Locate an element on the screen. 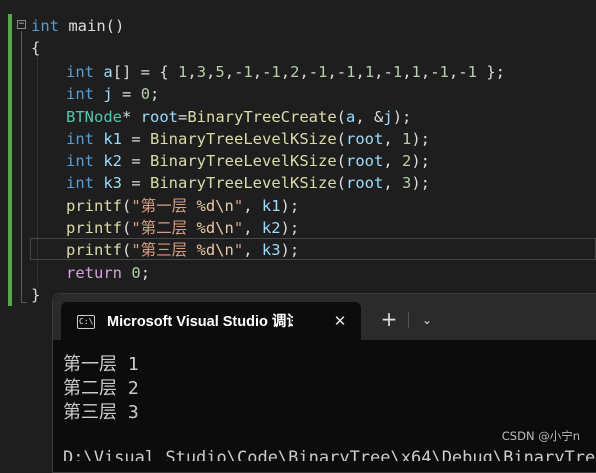  code-line: BTNode* root=BinaryTreeCreate(a, &j); is located at coordinates (238, 117).